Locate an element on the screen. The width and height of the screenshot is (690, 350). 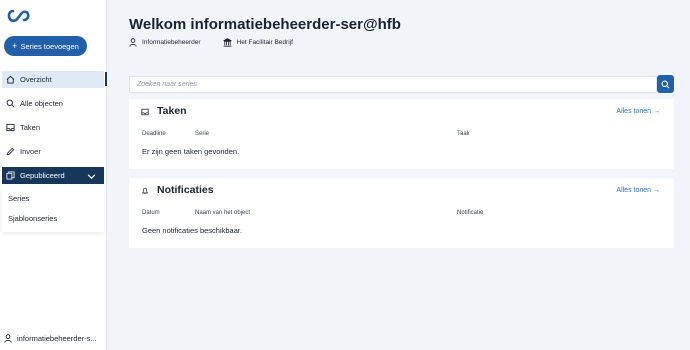
sidebar-item-alle-objecten: Alle objecten is located at coordinates (53, 103).